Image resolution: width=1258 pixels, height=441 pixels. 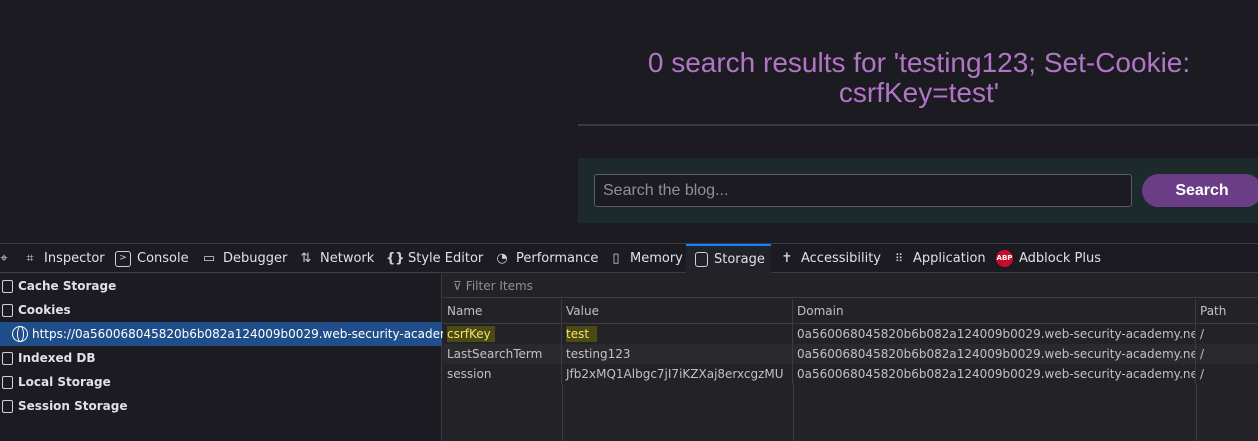 What do you see at coordinates (20, 334) in the screenshot?
I see `globe-icon` at bounding box center [20, 334].